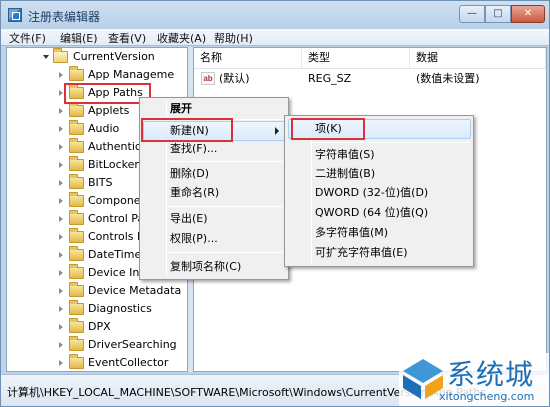 This screenshot has width=550, height=407. Describe the element at coordinates (114, 56) in the screenshot. I see `tree-item-label: CurrentVersion` at that location.